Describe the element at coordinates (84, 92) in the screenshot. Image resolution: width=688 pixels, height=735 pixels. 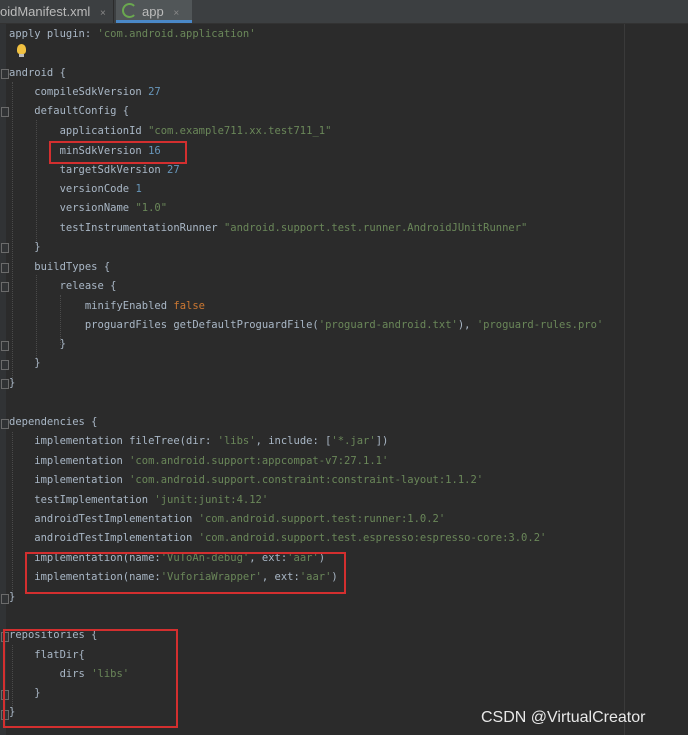
I see `code-line: compileSdkVersion 27` at that location.